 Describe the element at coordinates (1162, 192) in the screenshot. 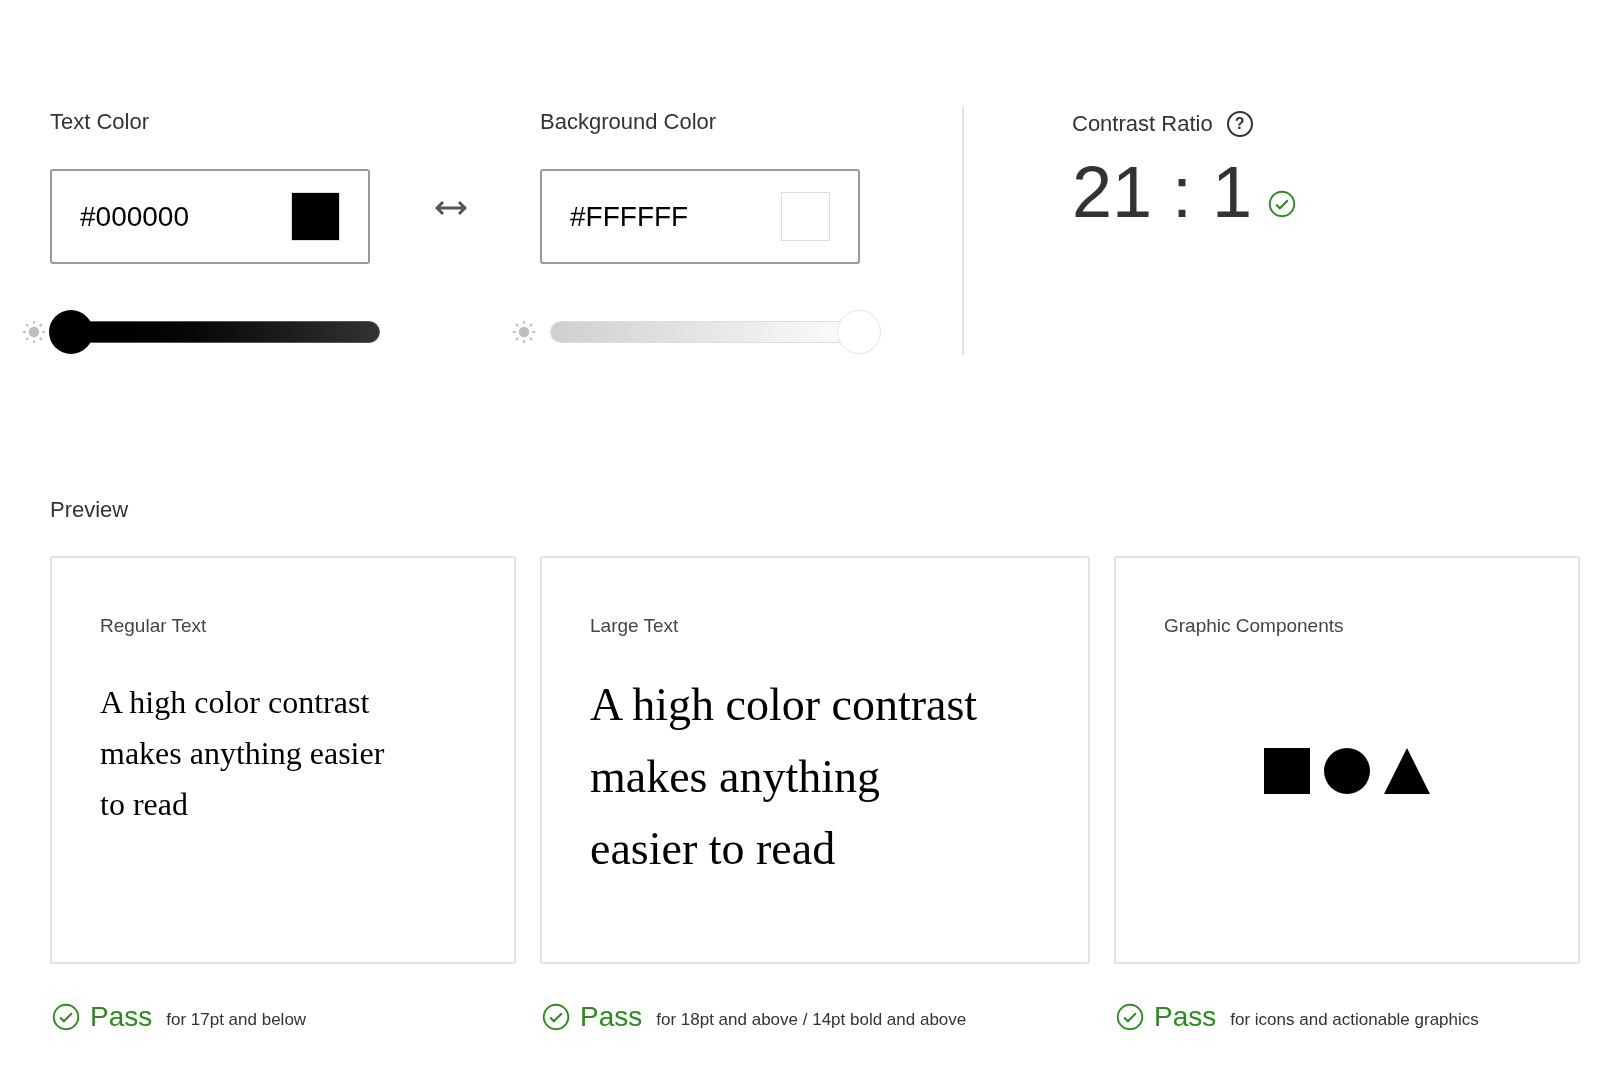

I see `contrast-ratio: 21 : 1` at that location.